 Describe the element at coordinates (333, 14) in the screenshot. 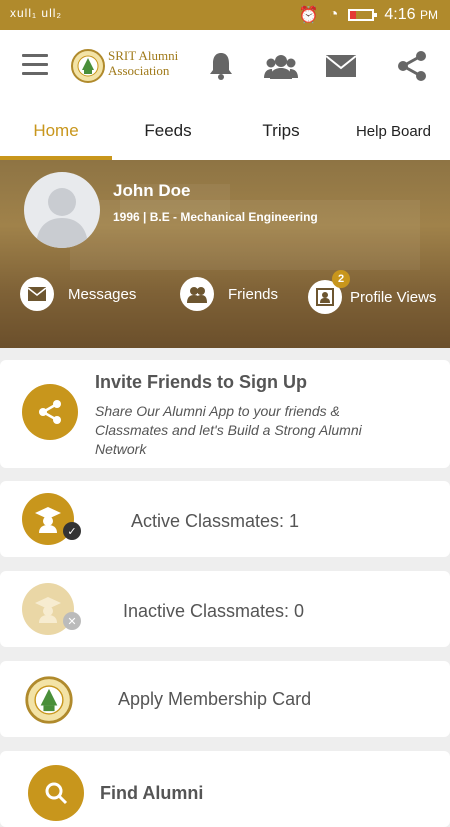

I see `wifi-icon: ◔` at that location.